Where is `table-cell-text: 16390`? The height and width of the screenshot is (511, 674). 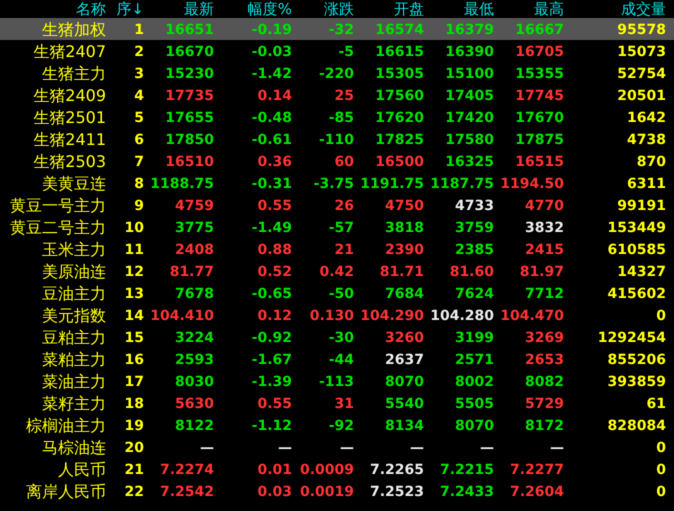
table-cell-text: 16390 is located at coordinates (469, 52).